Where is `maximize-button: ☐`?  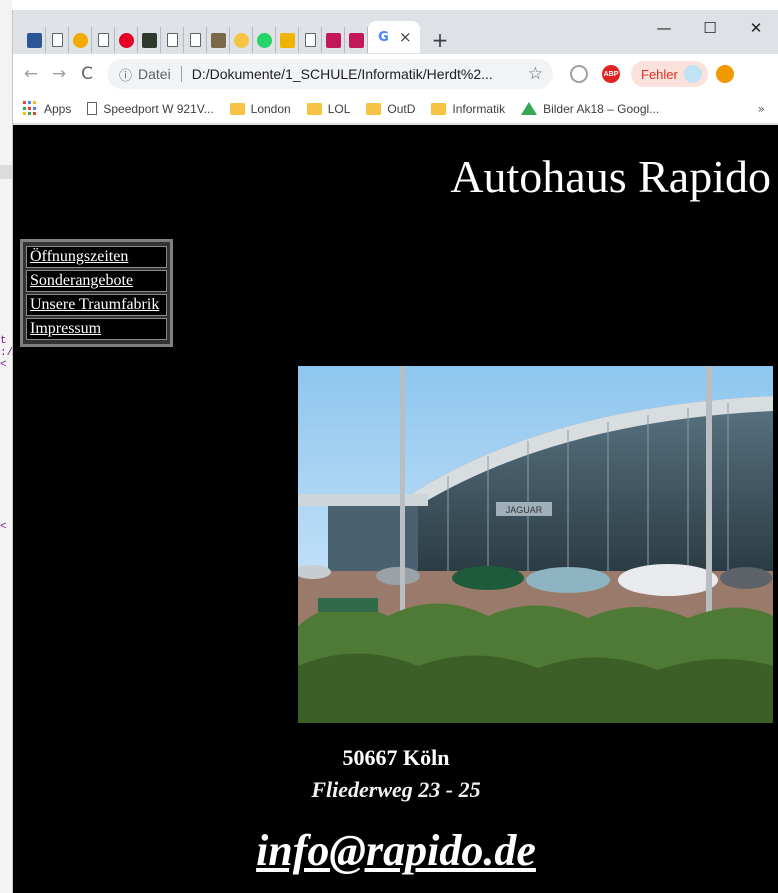 maximize-button: ☐ is located at coordinates (710, 28).